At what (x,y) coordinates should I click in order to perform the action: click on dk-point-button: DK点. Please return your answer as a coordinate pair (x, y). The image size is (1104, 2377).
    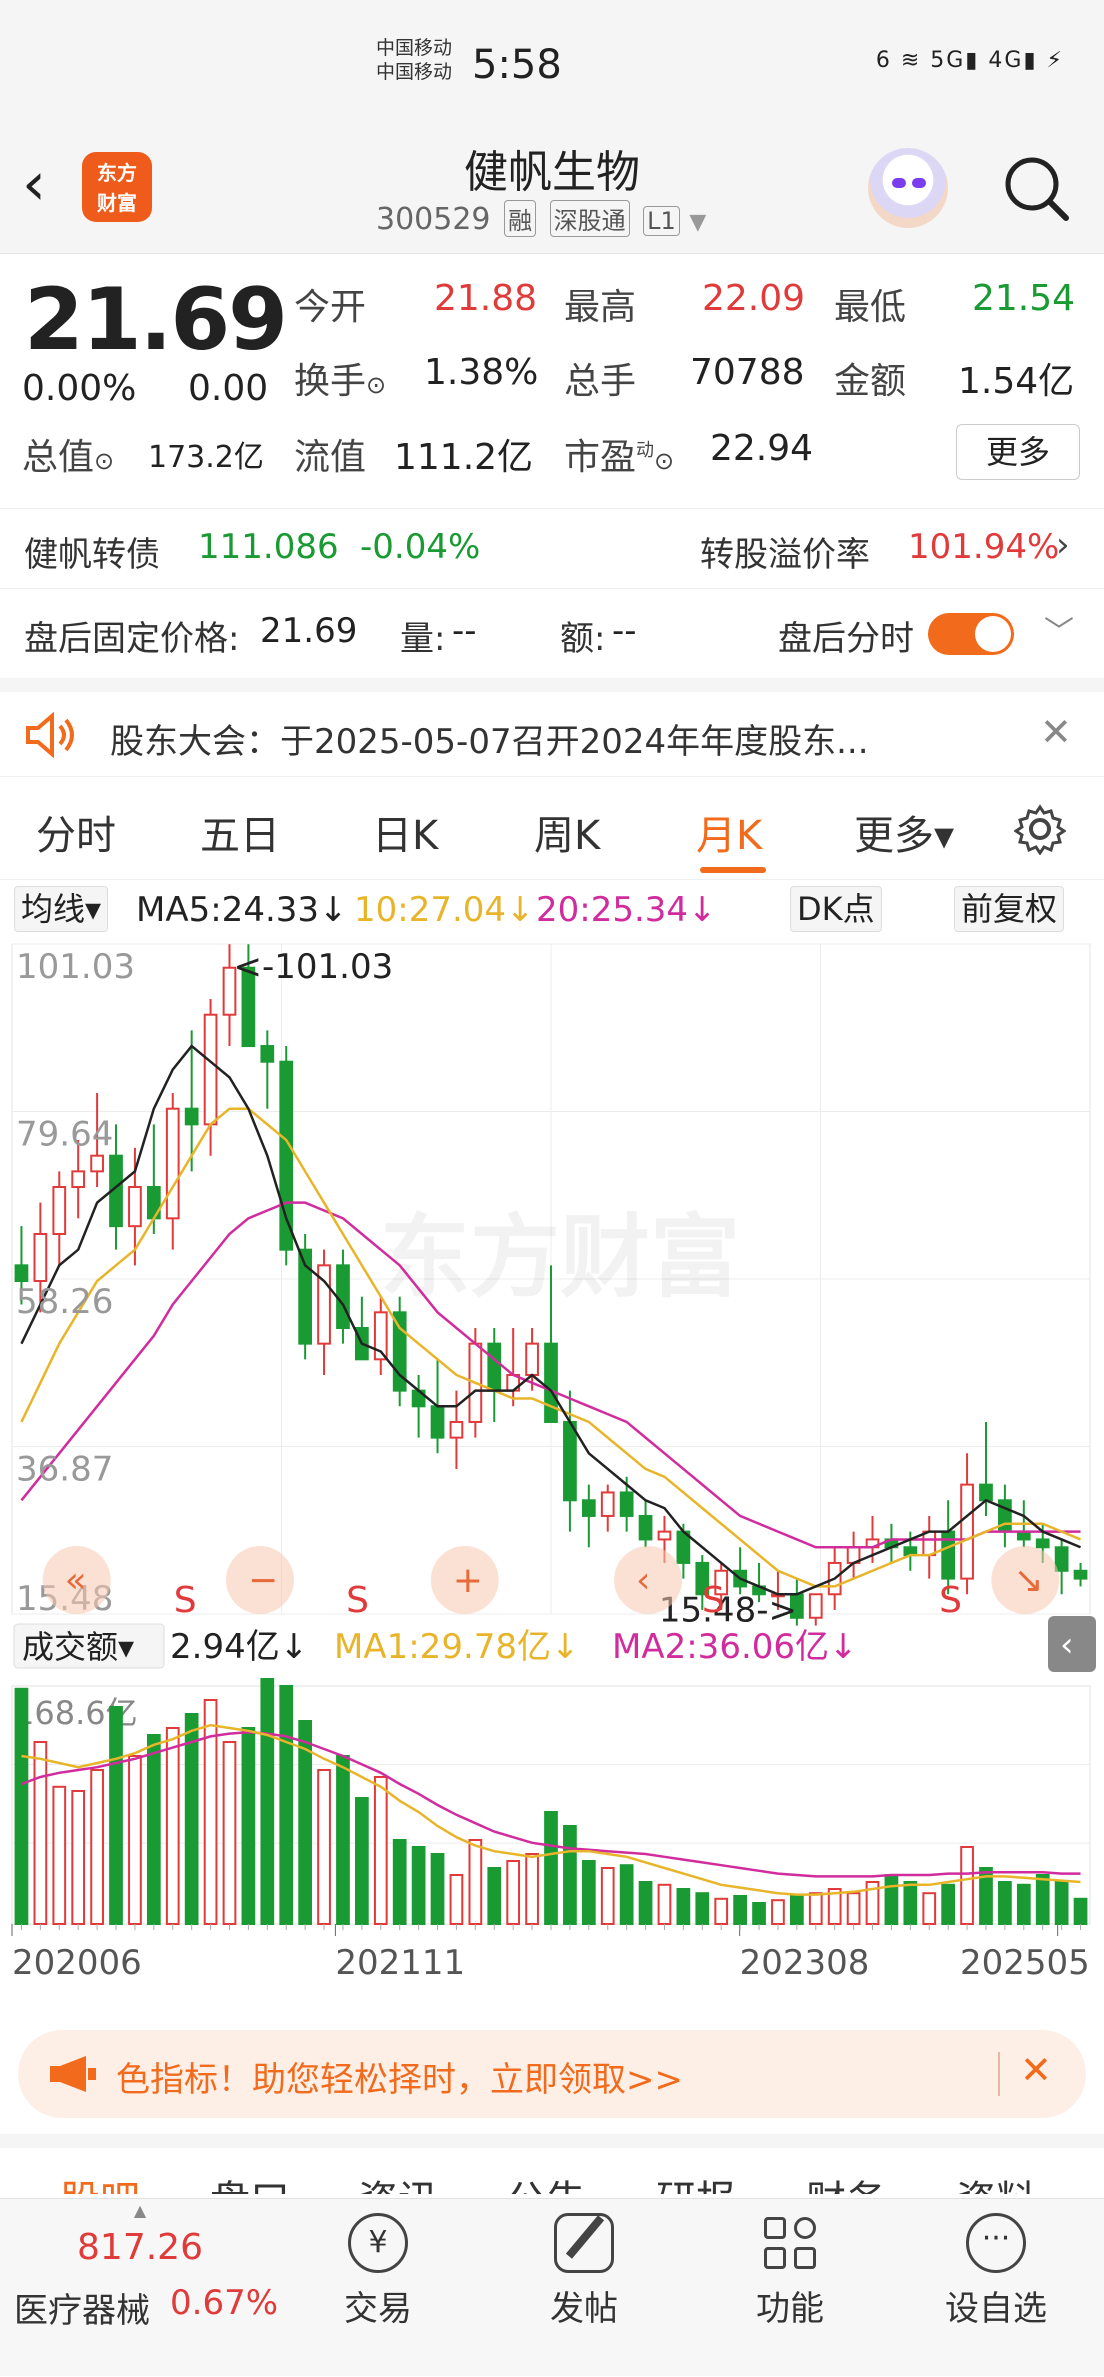
    Looking at the image, I should click on (836, 909).